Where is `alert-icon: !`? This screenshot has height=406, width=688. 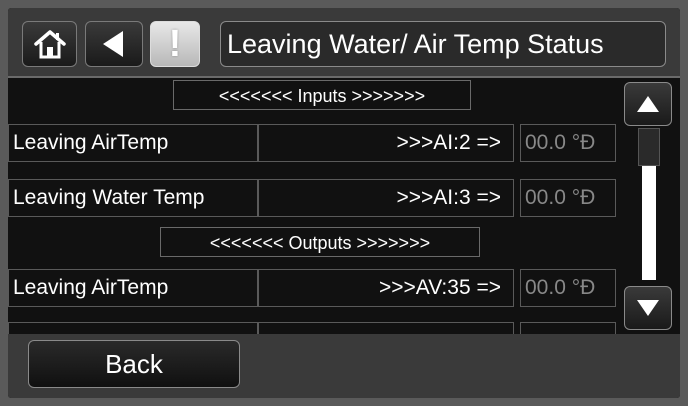
alert-icon: ! is located at coordinates (175, 44).